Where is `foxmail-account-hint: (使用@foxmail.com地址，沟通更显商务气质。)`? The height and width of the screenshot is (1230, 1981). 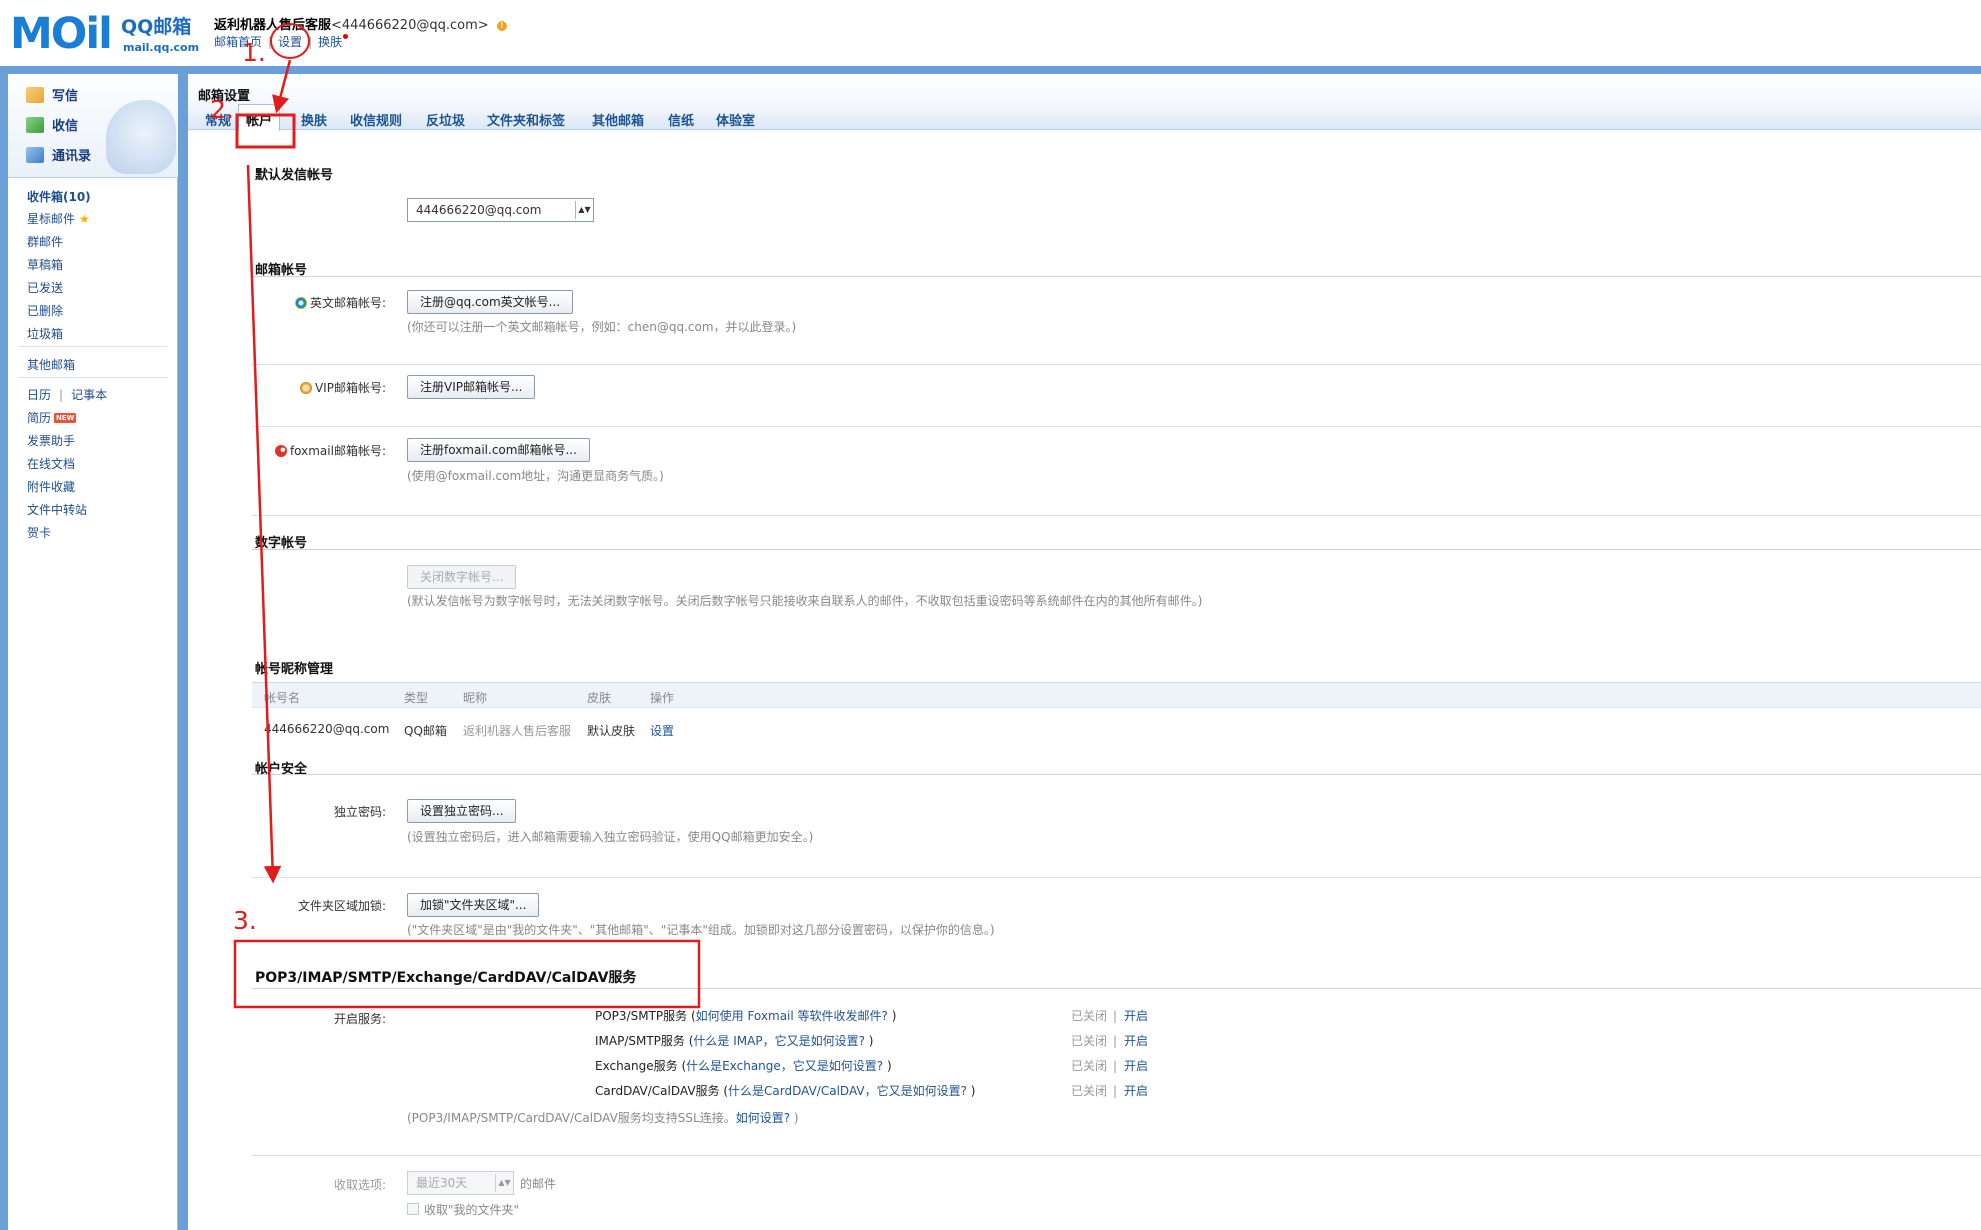
foxmail-account-hint: (使用@foxmail.com地址，沟通更显商务气质。) is located at coordinates (535, 476).